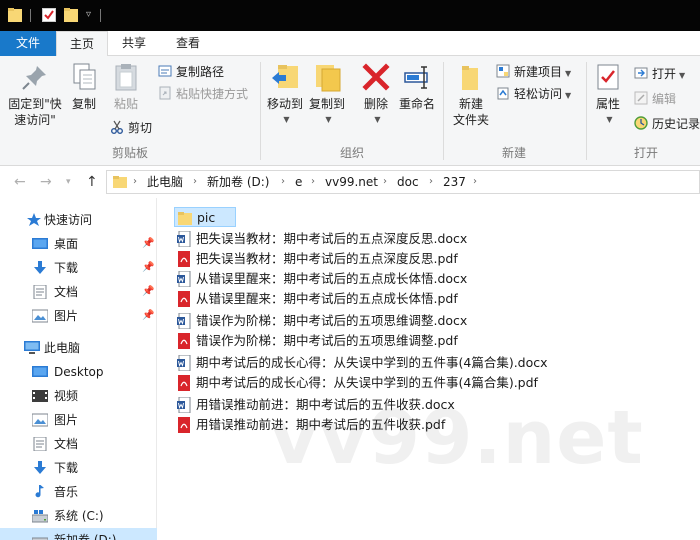  Describe the element at coordinates (84, 87) in the screenshot. I see `copy-button: 复制` at that location.